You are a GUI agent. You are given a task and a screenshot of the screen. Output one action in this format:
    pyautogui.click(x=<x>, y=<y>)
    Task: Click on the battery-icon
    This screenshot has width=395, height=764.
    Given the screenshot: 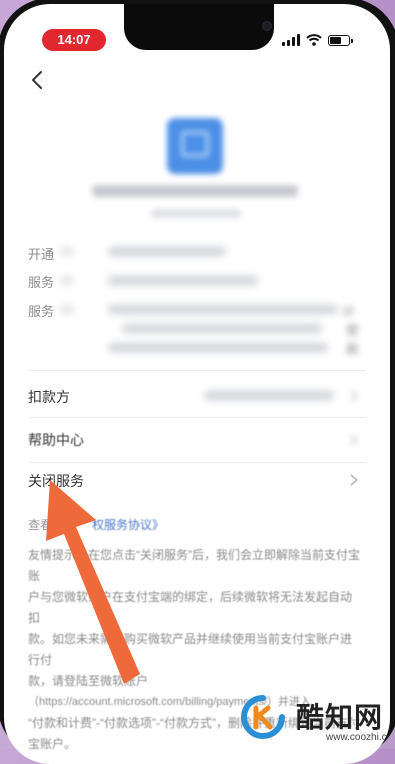 What is the action you would take?
    pyautogui.click(x=340, y=40)
    